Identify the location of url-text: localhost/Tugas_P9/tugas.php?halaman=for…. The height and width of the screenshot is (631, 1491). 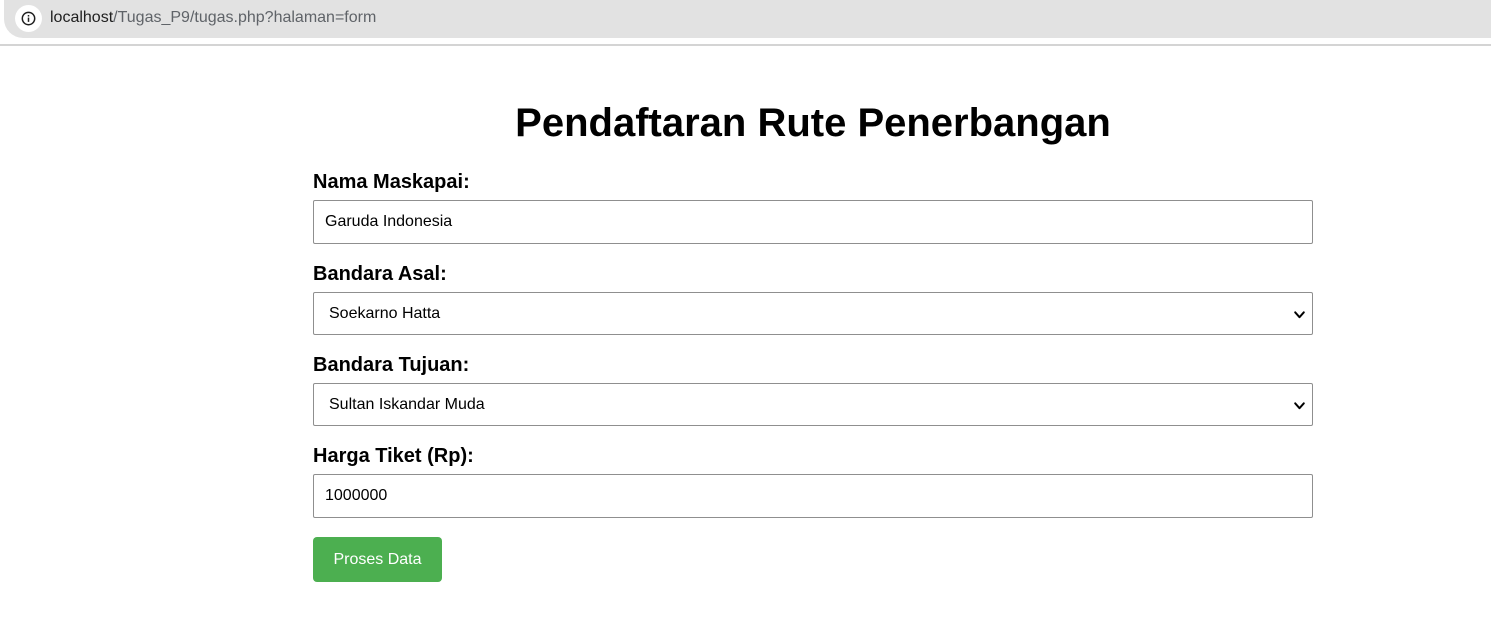
(213, 18).